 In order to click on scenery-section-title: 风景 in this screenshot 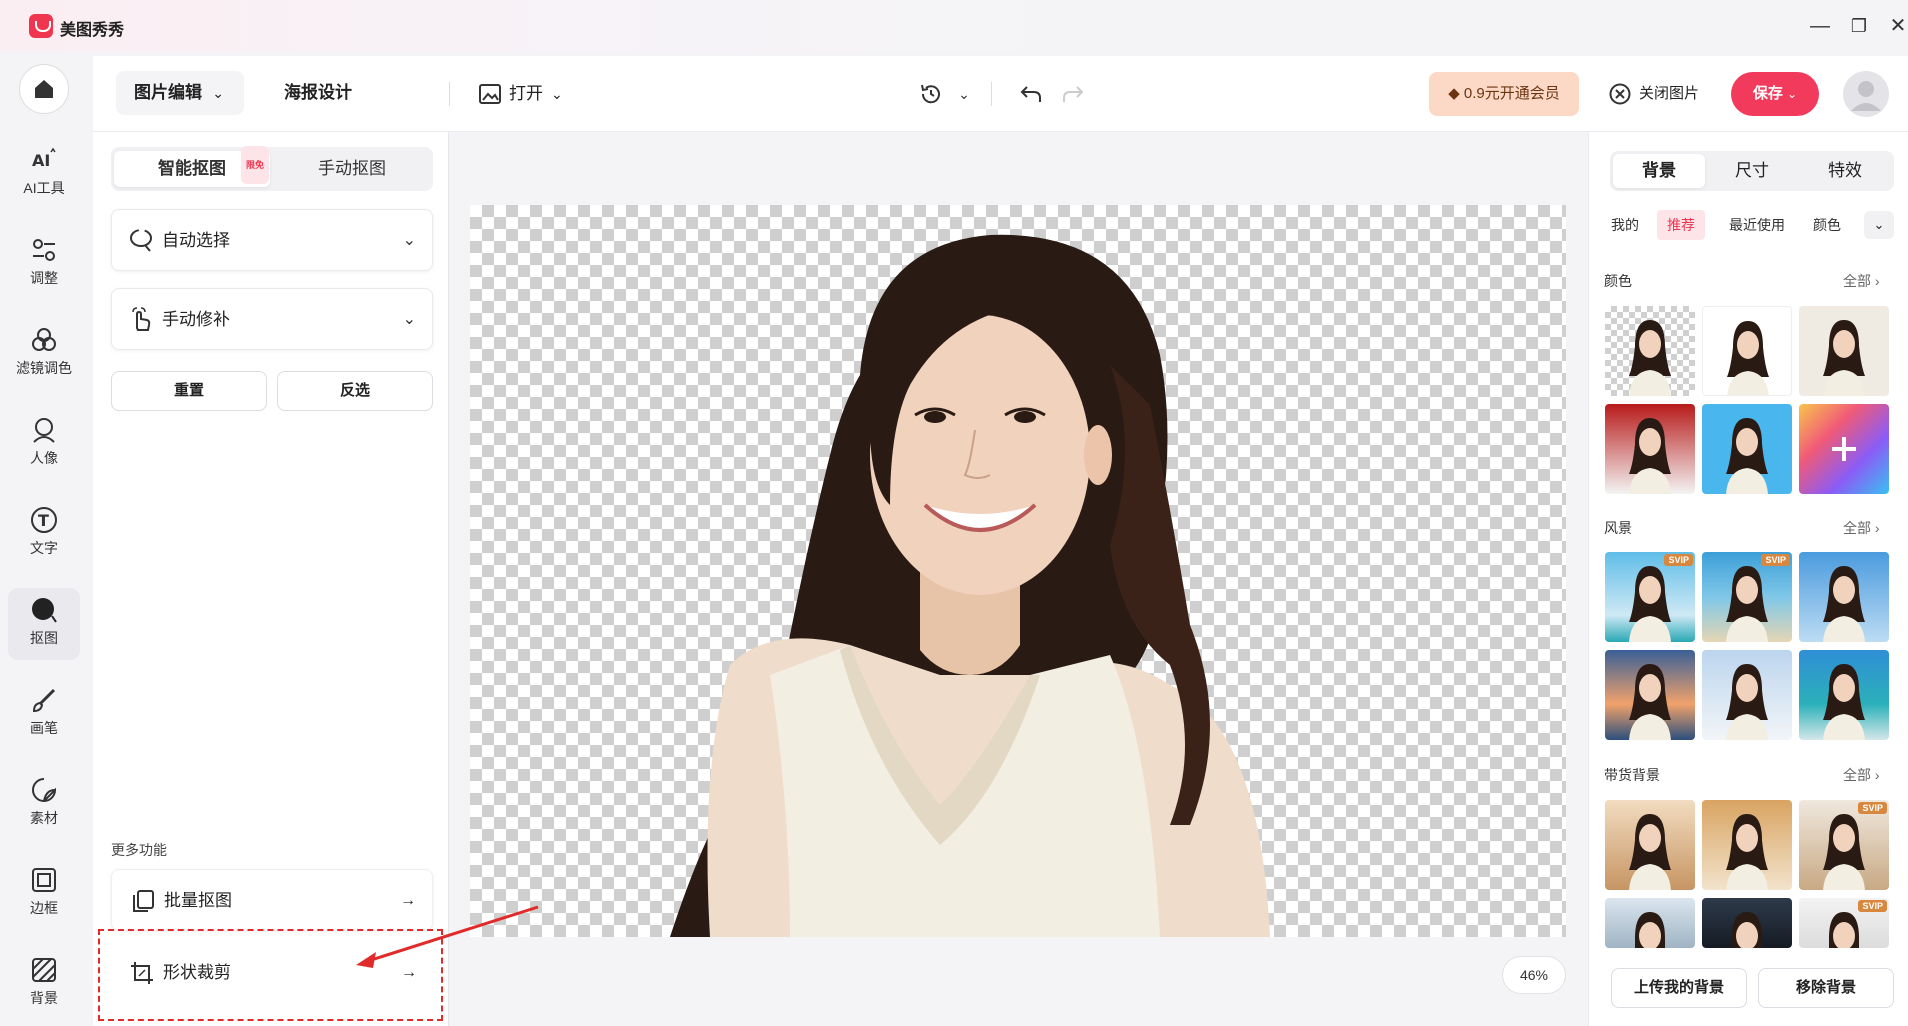, I will do `click(1618, 528)`.